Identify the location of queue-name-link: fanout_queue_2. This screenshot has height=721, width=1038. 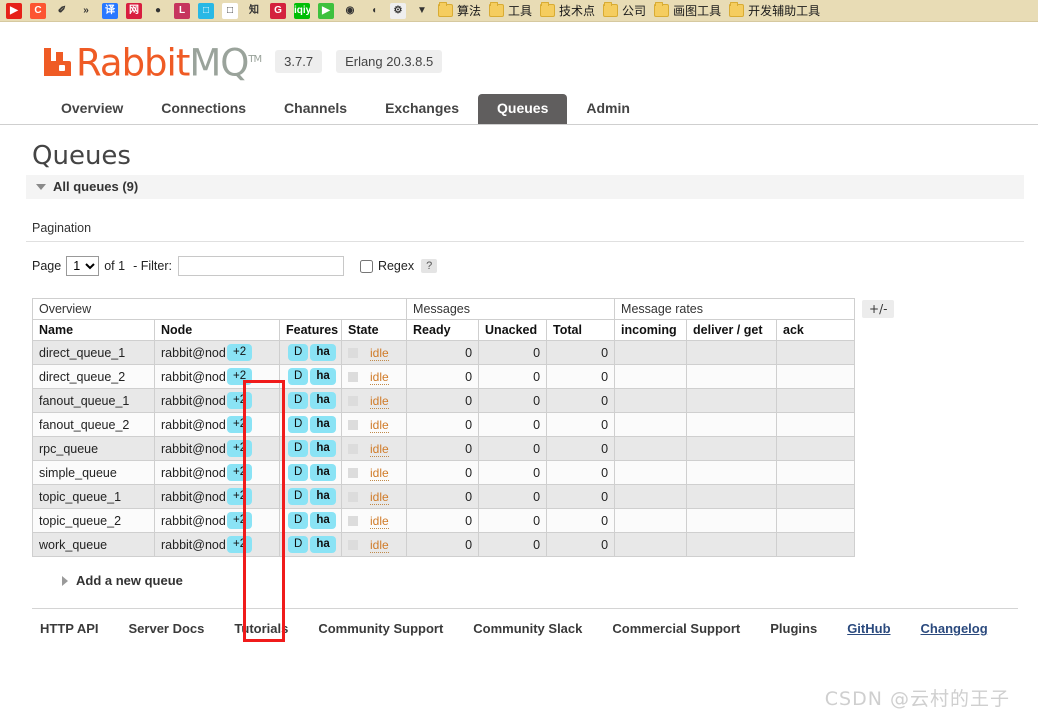
(93, 425).